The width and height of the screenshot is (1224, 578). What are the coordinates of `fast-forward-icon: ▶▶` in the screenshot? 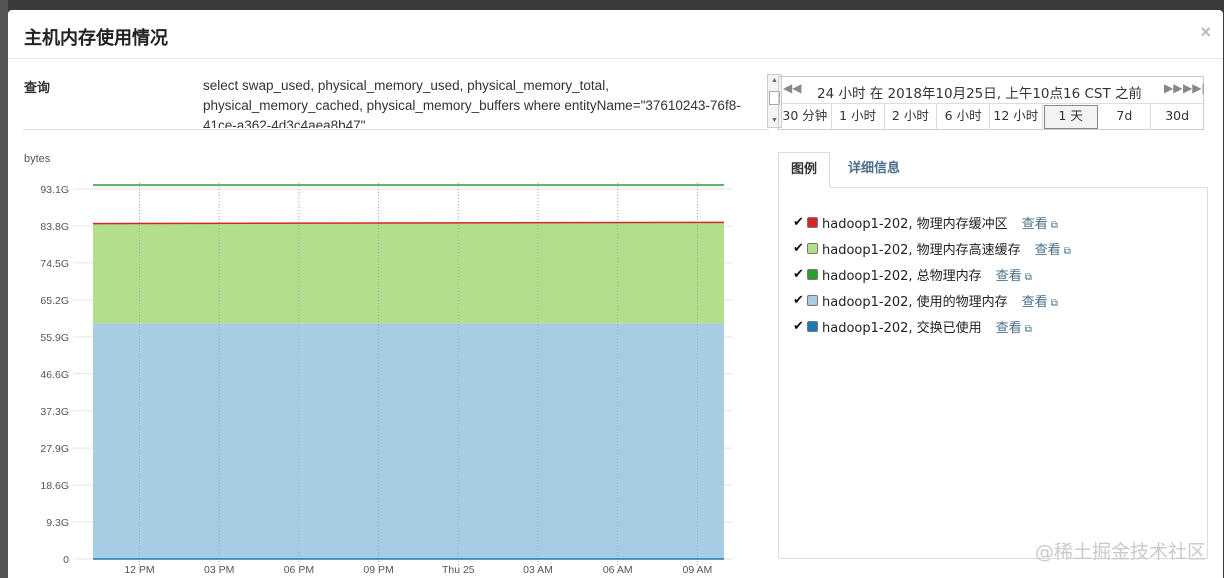 It's located at (1173, 88).